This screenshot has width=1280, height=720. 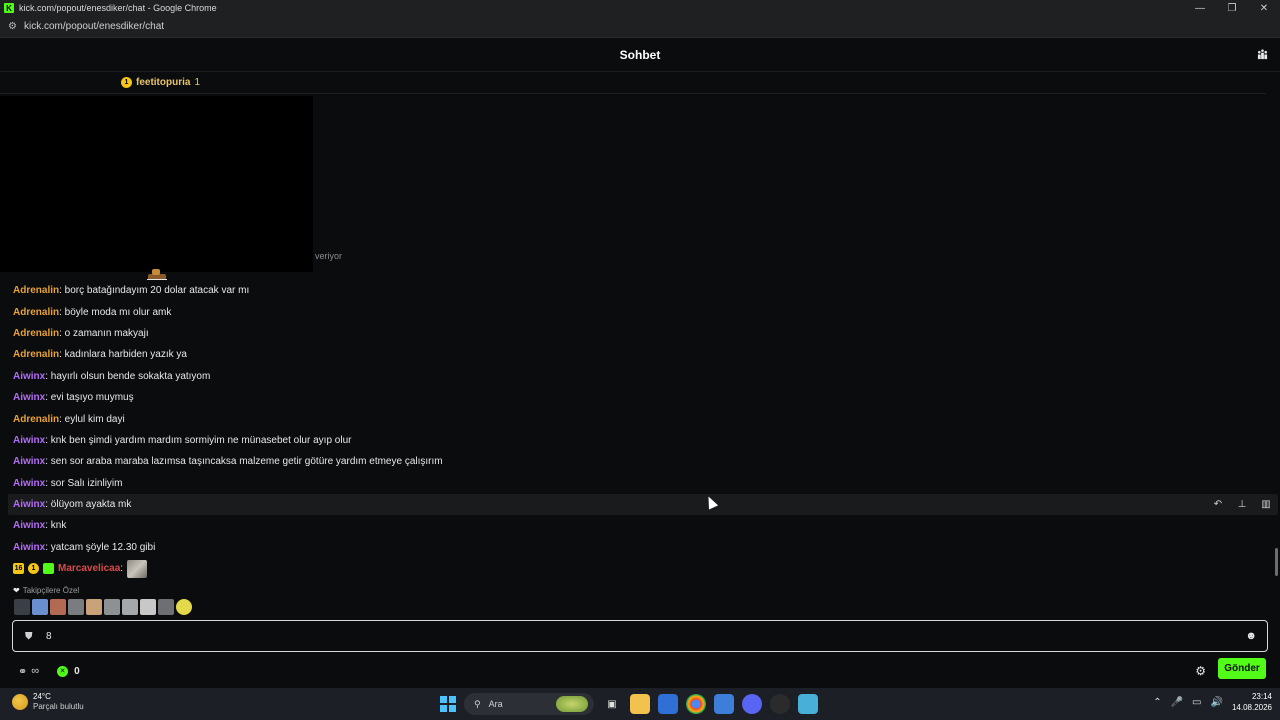 I want to click on emote-video-overlay, so click(x=156, y=188).